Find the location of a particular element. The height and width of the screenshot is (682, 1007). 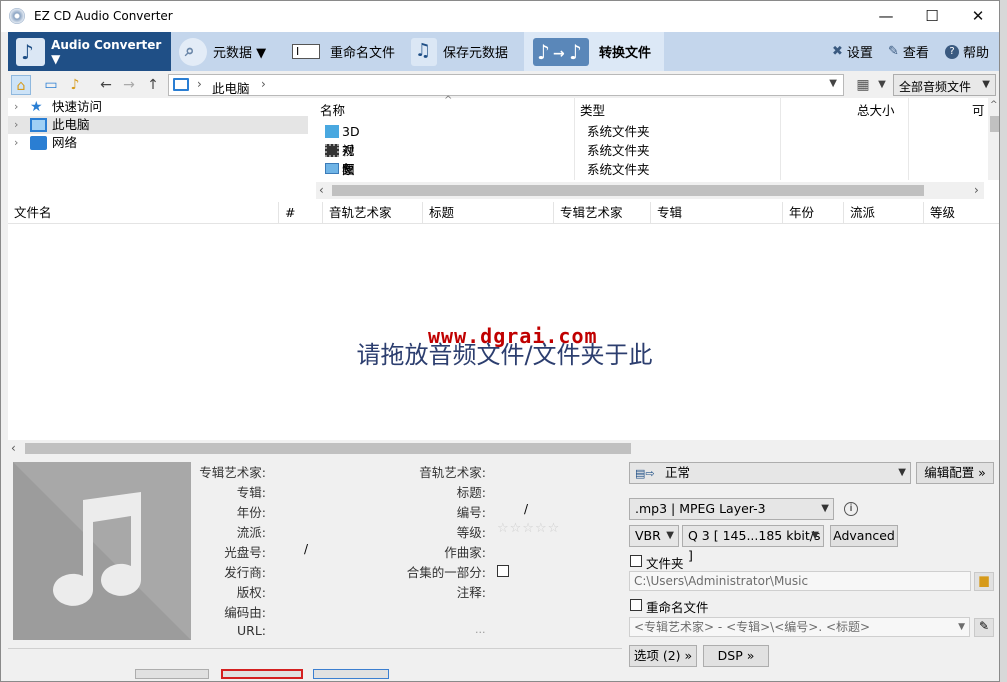

music-folder-icon: ♪ is located at coordinates (75, 85).